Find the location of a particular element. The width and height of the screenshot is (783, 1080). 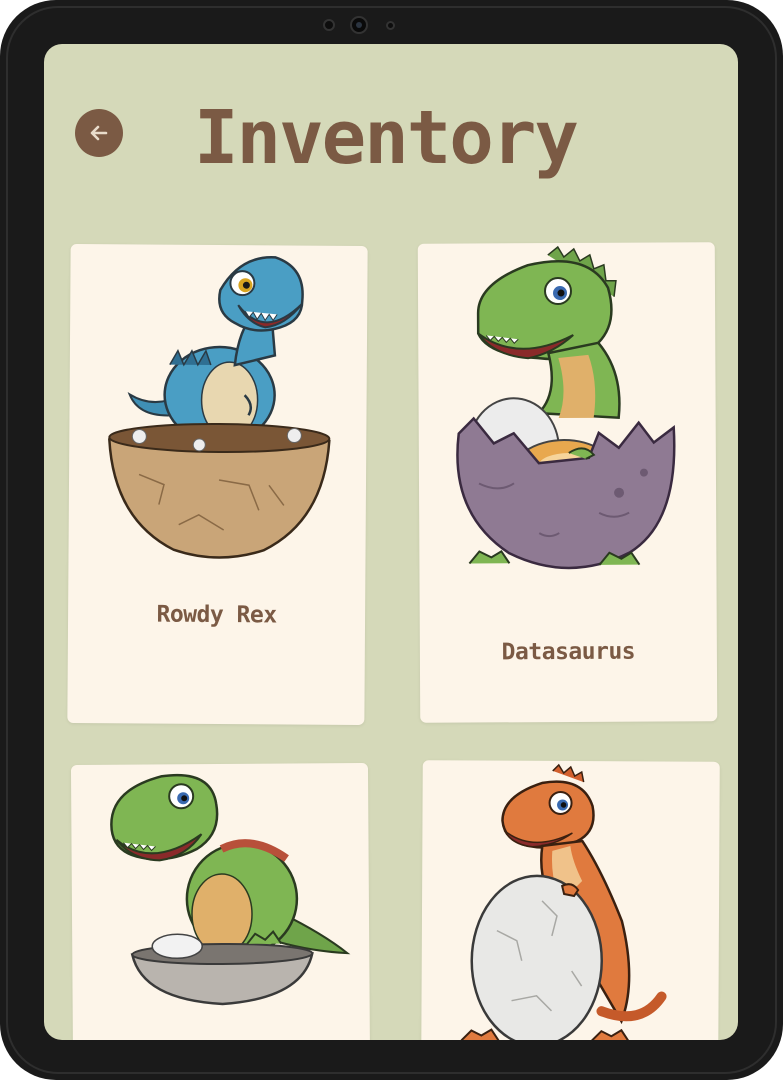

back-button is located at coordinates (99, 133).